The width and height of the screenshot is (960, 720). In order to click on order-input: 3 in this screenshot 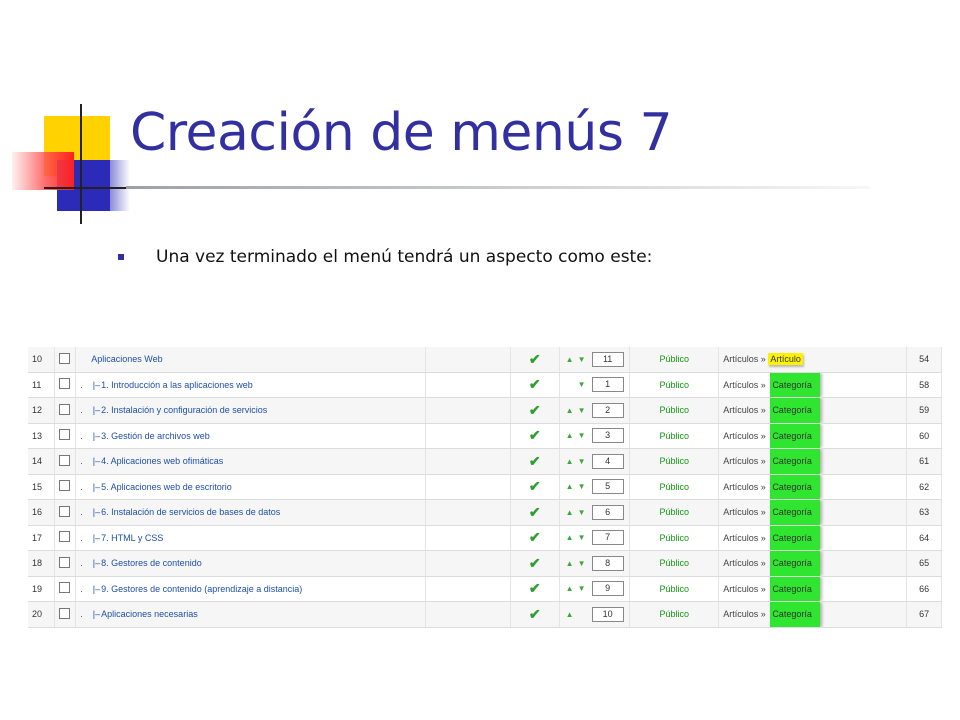, I will do `click(607, 436)`.